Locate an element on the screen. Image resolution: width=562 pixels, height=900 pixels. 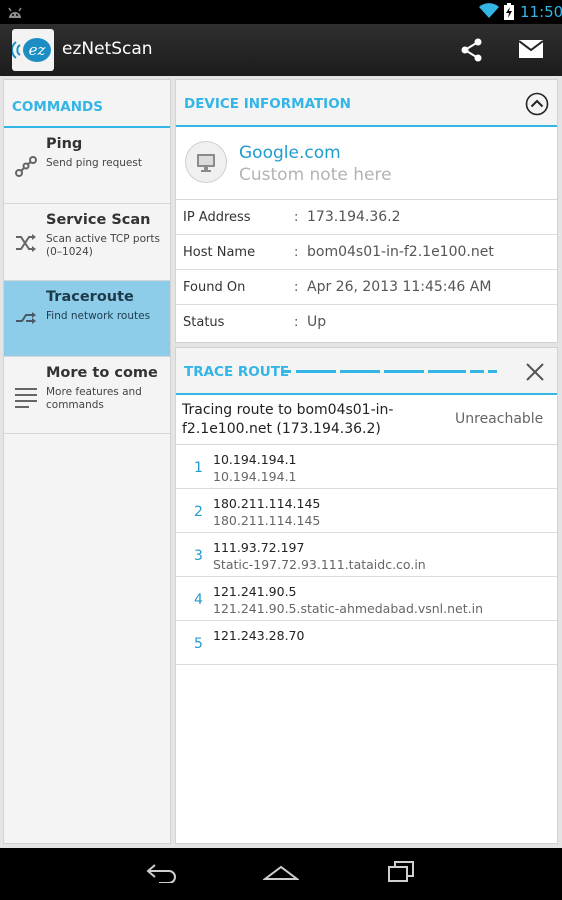
wifi-icon is located at coordinates (489, 10).